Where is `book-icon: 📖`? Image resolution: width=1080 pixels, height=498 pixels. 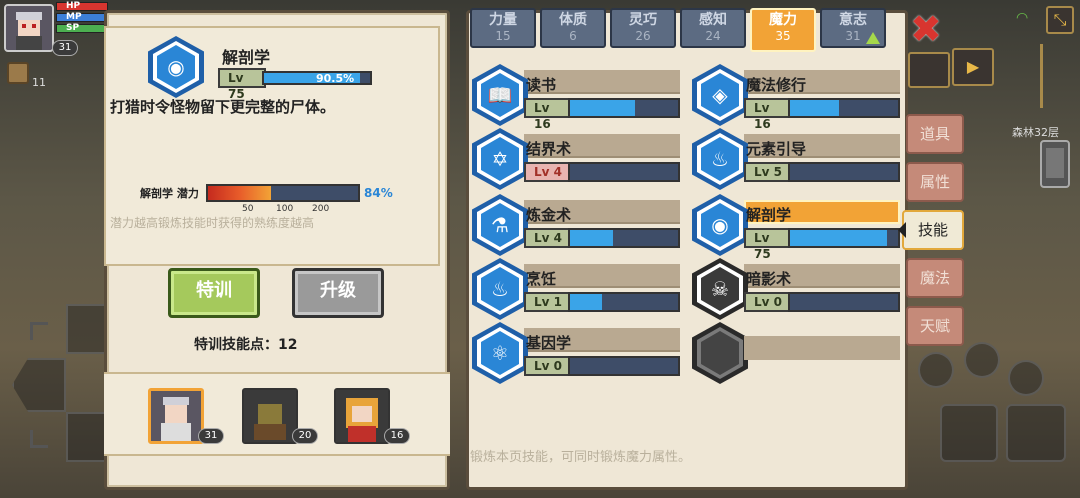
book-icon: 📖 is located at coordinates (500, 95).